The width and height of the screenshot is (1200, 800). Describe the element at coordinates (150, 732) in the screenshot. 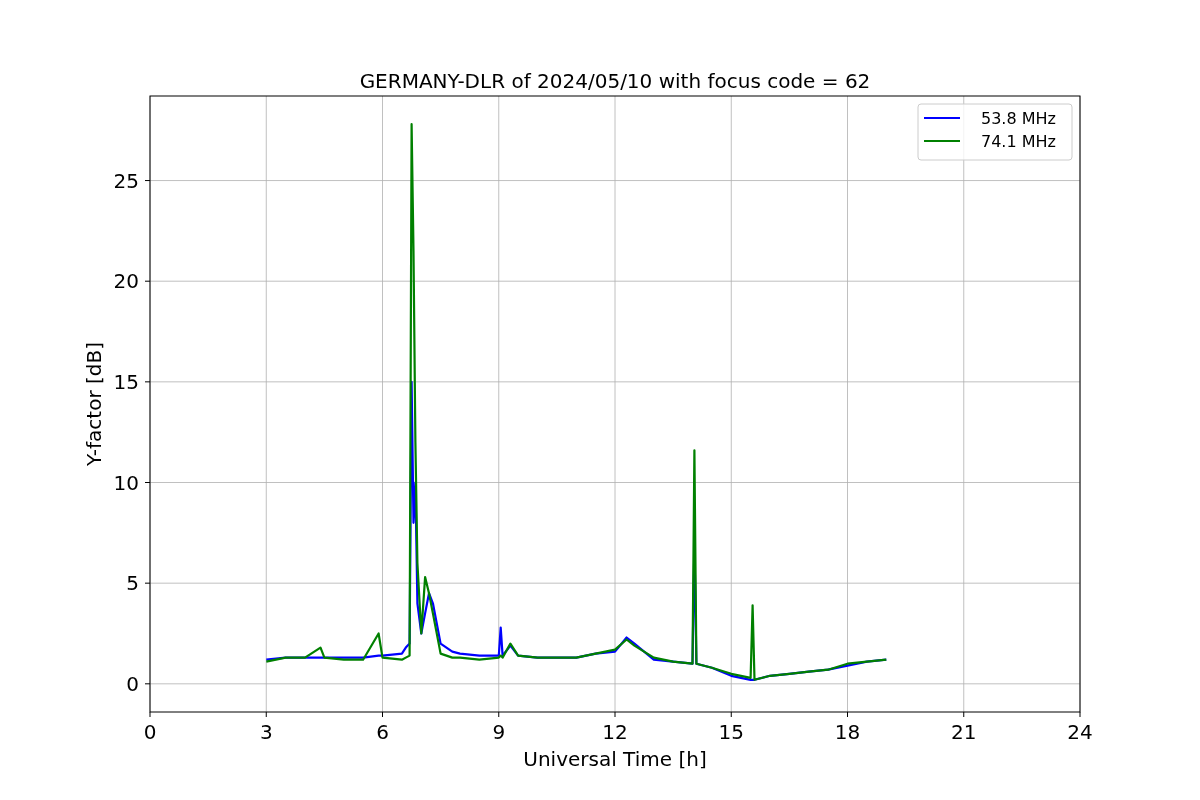

I see `x-tick-label: 0` at that location.